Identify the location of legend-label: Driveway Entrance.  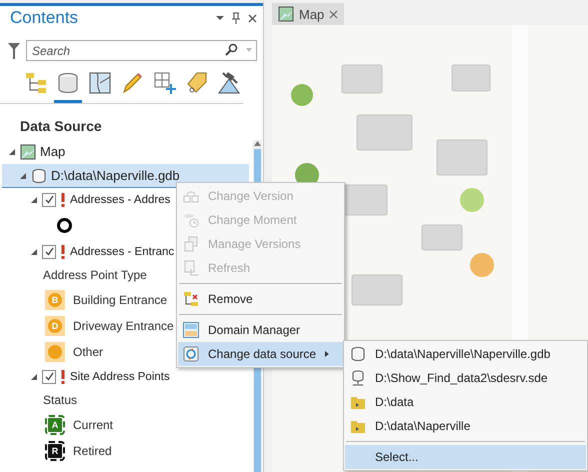
(123, 325).